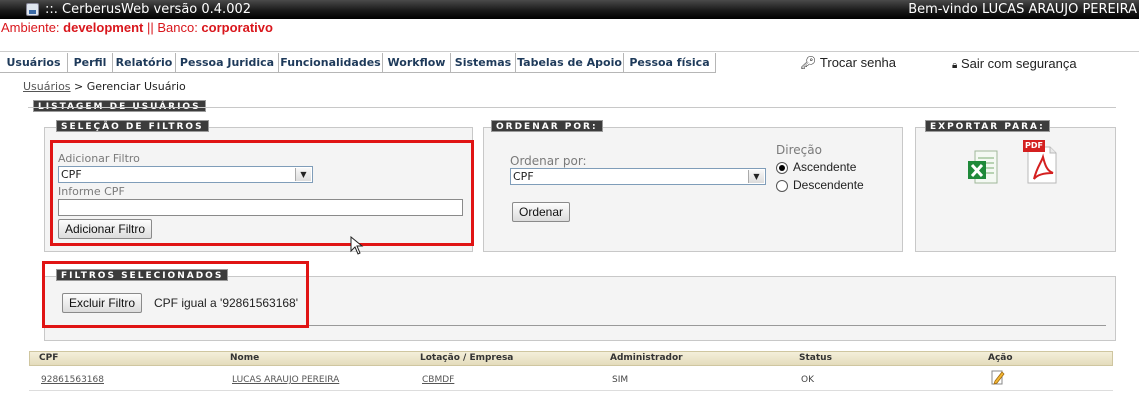  I want to click on listagem-title: LISTAGEM DE USUÁRIOS, so click(119, 106).